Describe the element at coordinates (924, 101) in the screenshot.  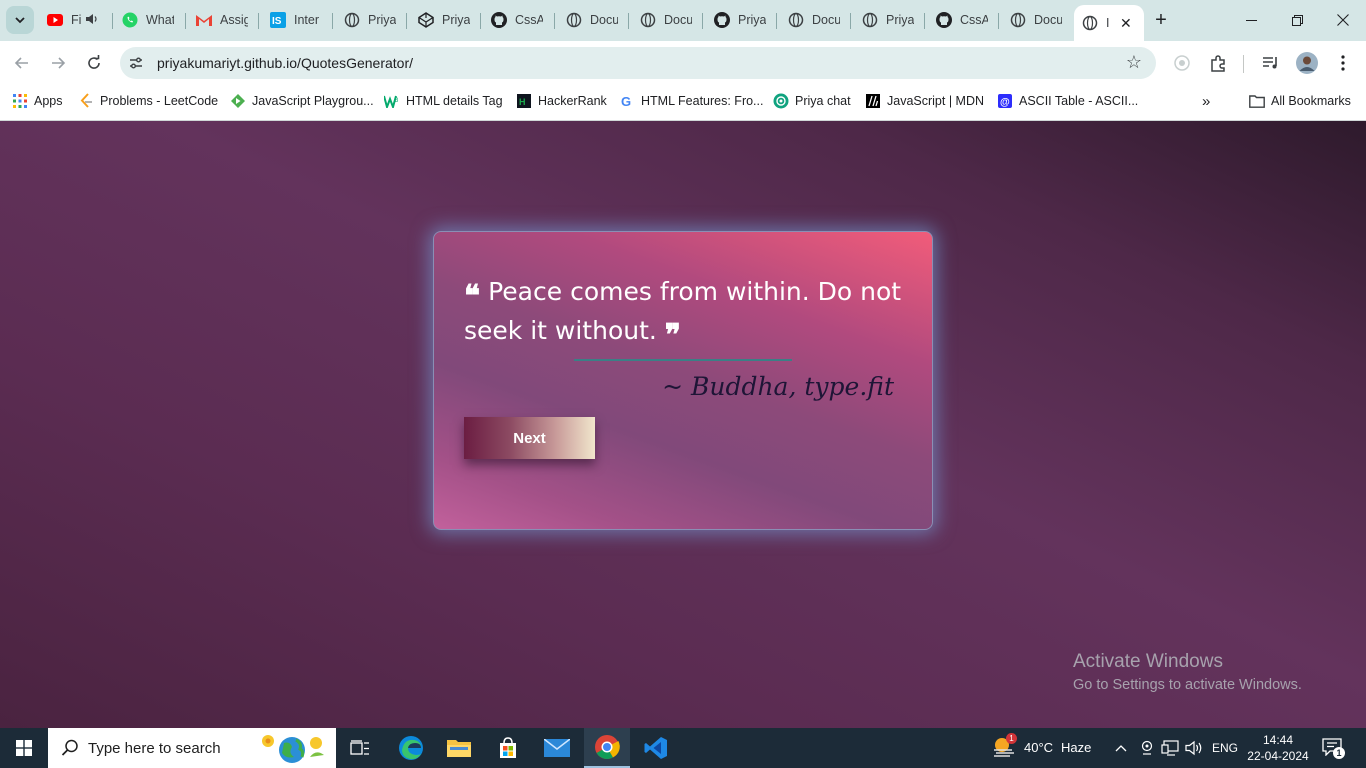
I see `bookmark-mdn: JavaScript | MDN` at that location.